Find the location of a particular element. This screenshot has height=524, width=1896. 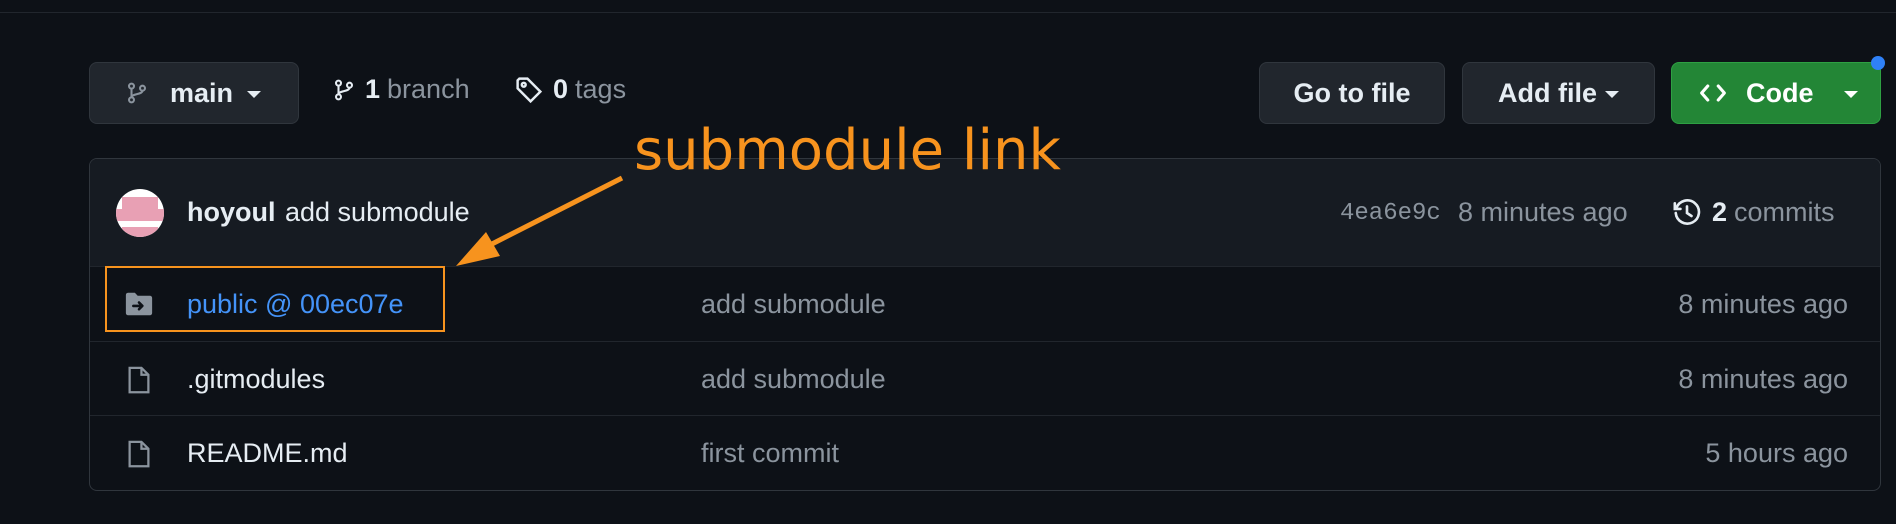

branches-link: 1 branch is located at coordinates (401, 89).